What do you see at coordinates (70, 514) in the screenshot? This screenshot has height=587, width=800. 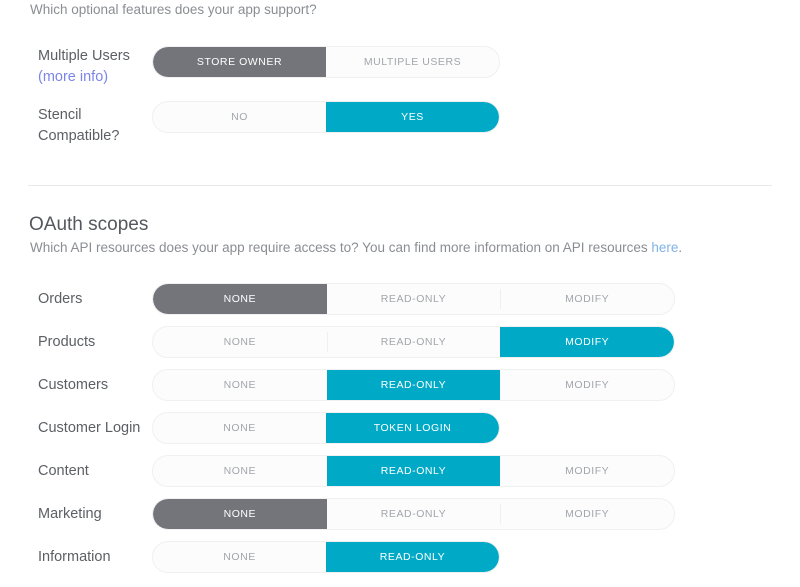 I see `scope-label-marketing: Marketing` at bounding box center [70, 514].